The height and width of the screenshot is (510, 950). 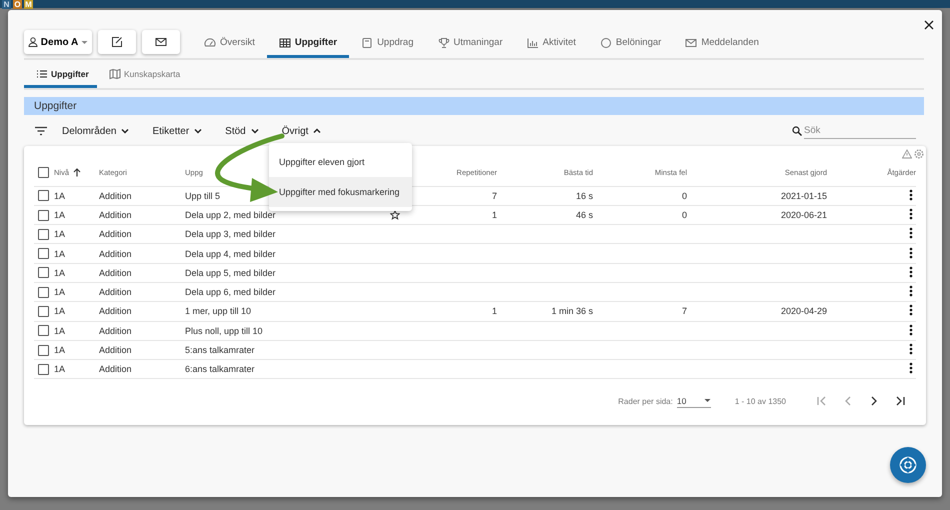 I want to click on table-cell: 6:ans talkamrater, so click(x=220, y=369).